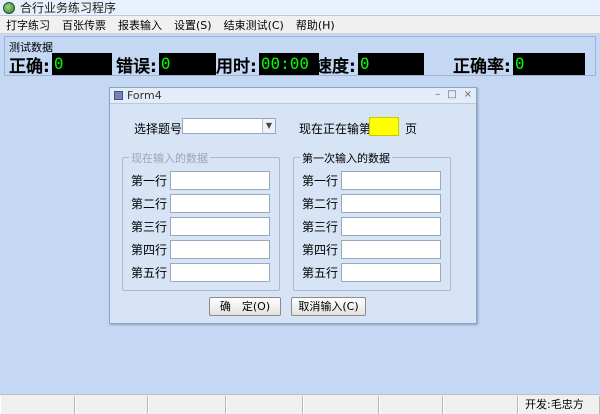 This screenshot has width=600, height=414. I want to click on stat-errors-value: 0, so click(187, 64).